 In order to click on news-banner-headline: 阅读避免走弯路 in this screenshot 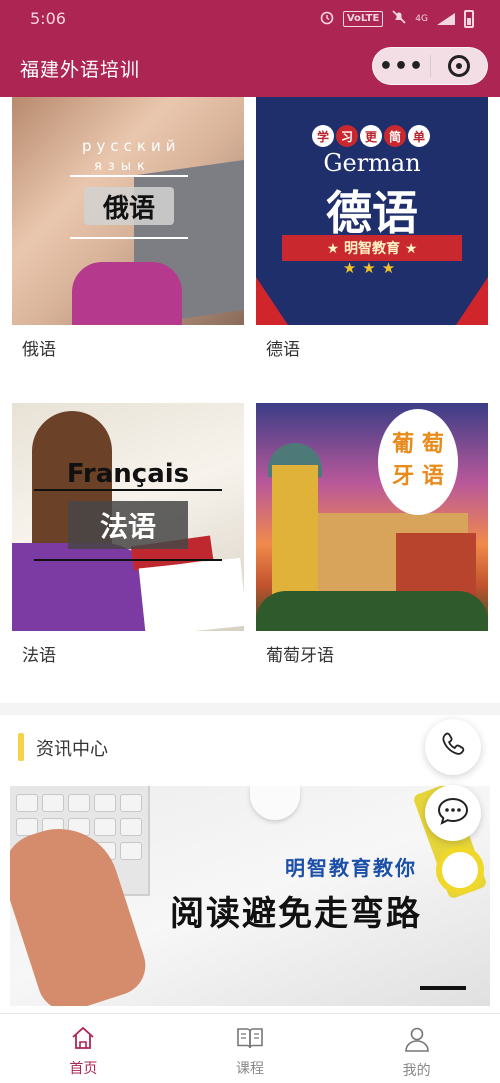, I will do `click(296, 914)`.